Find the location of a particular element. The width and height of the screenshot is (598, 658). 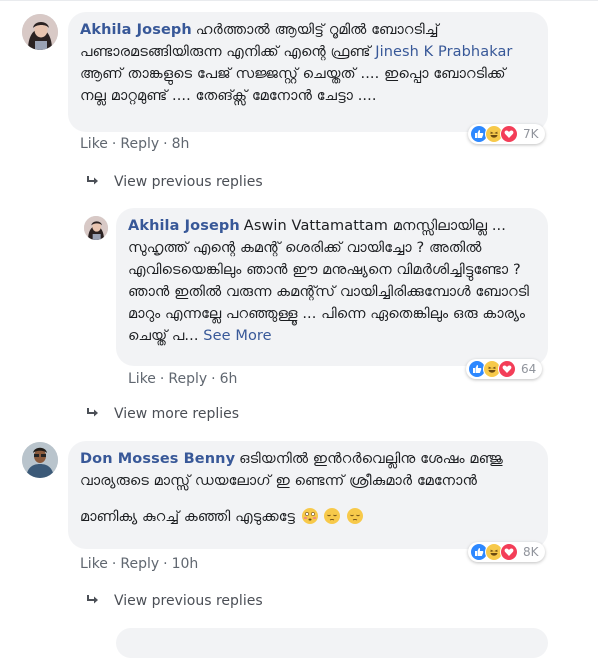

reaction-summary: 8K is located at coordinates (506, 552).